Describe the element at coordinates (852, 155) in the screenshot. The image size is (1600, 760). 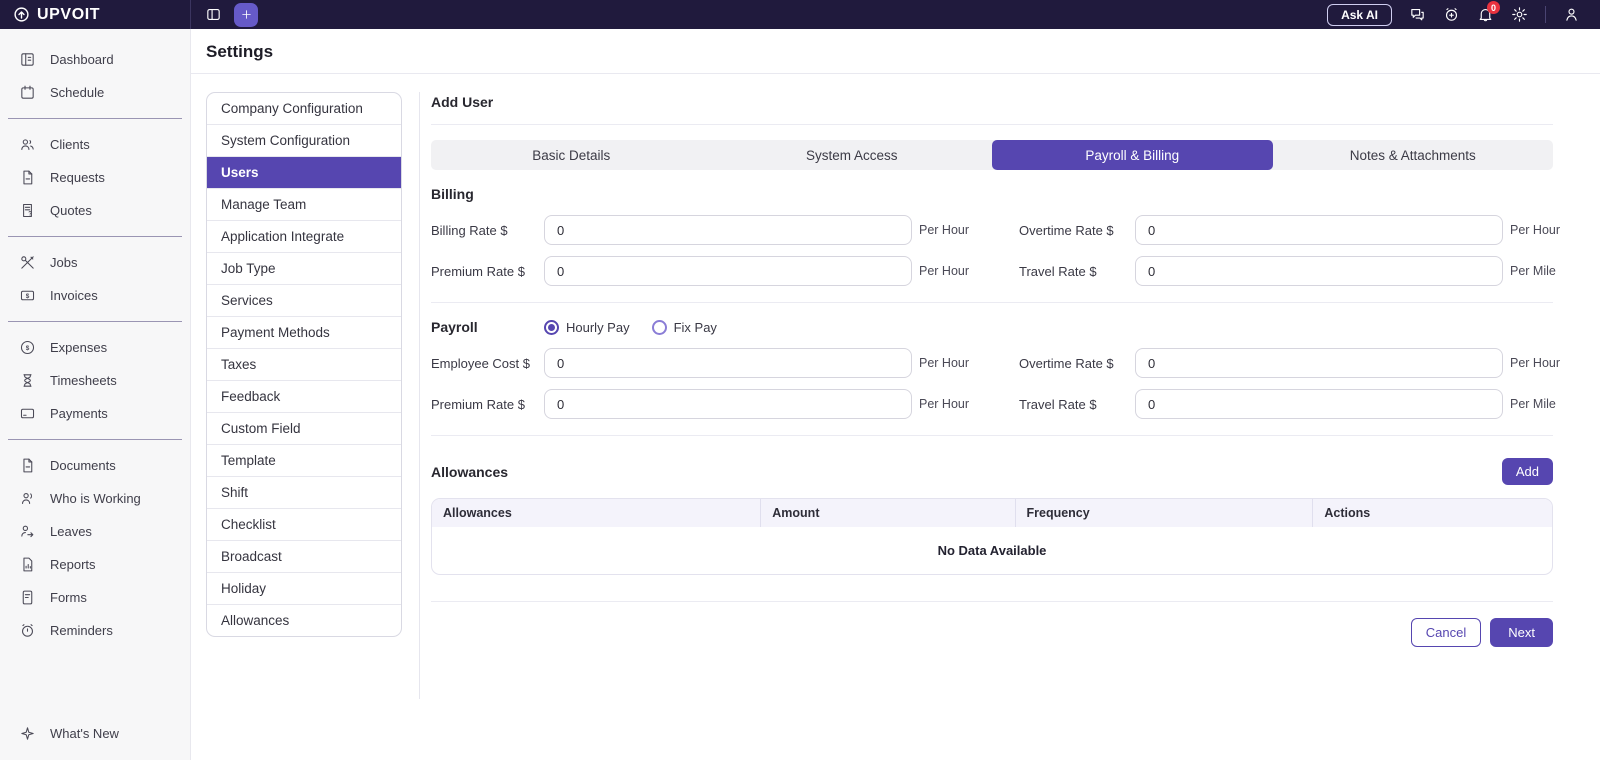
I see `tab-system-access: System Access` at that location.